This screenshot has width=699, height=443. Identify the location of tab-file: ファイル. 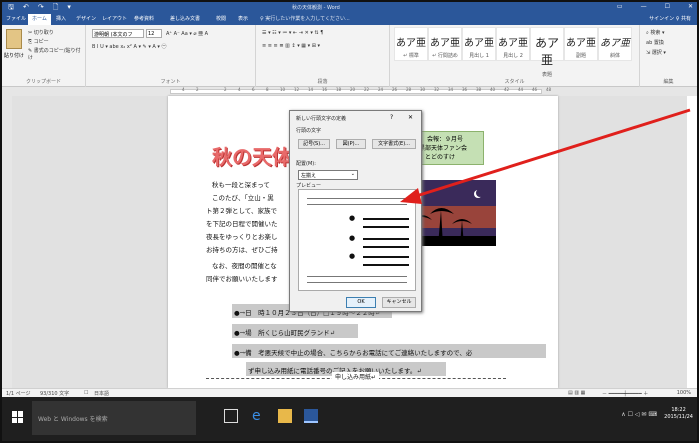
(16, 18).